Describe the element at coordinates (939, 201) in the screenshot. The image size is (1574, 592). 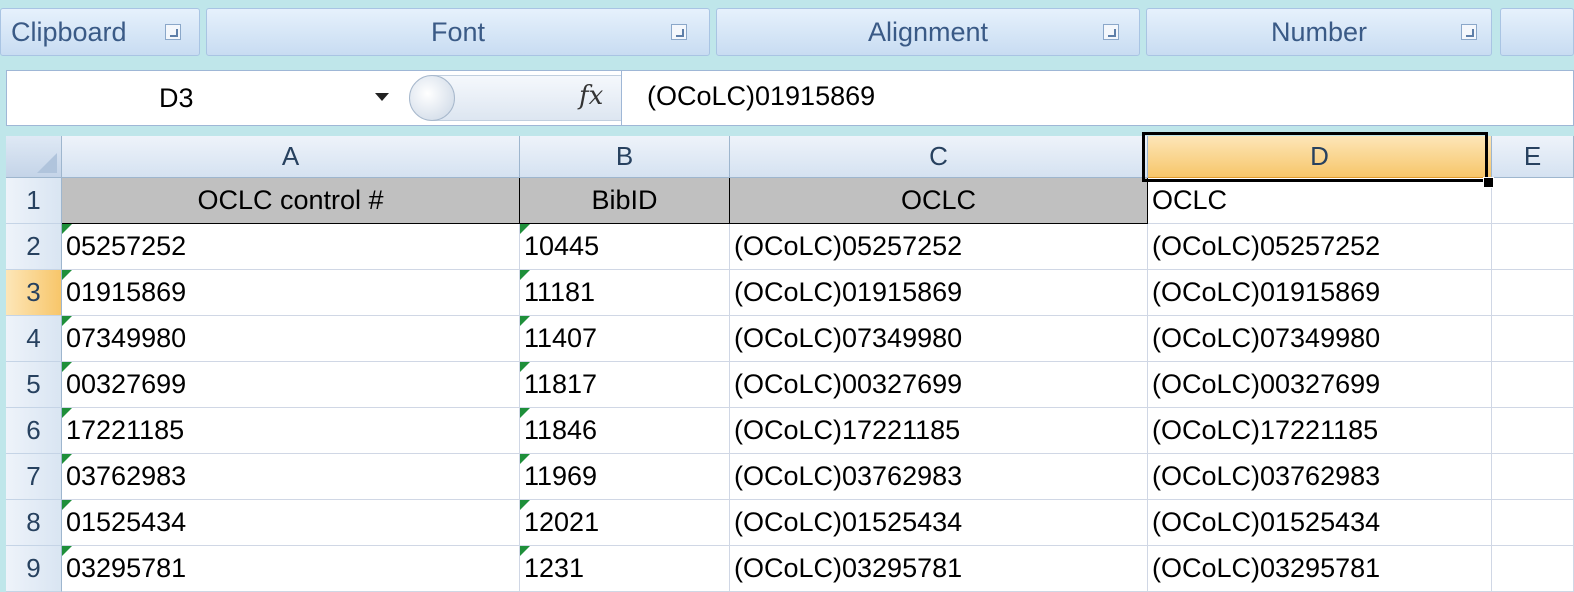
I see `cell-c1: OCLC` at that location.